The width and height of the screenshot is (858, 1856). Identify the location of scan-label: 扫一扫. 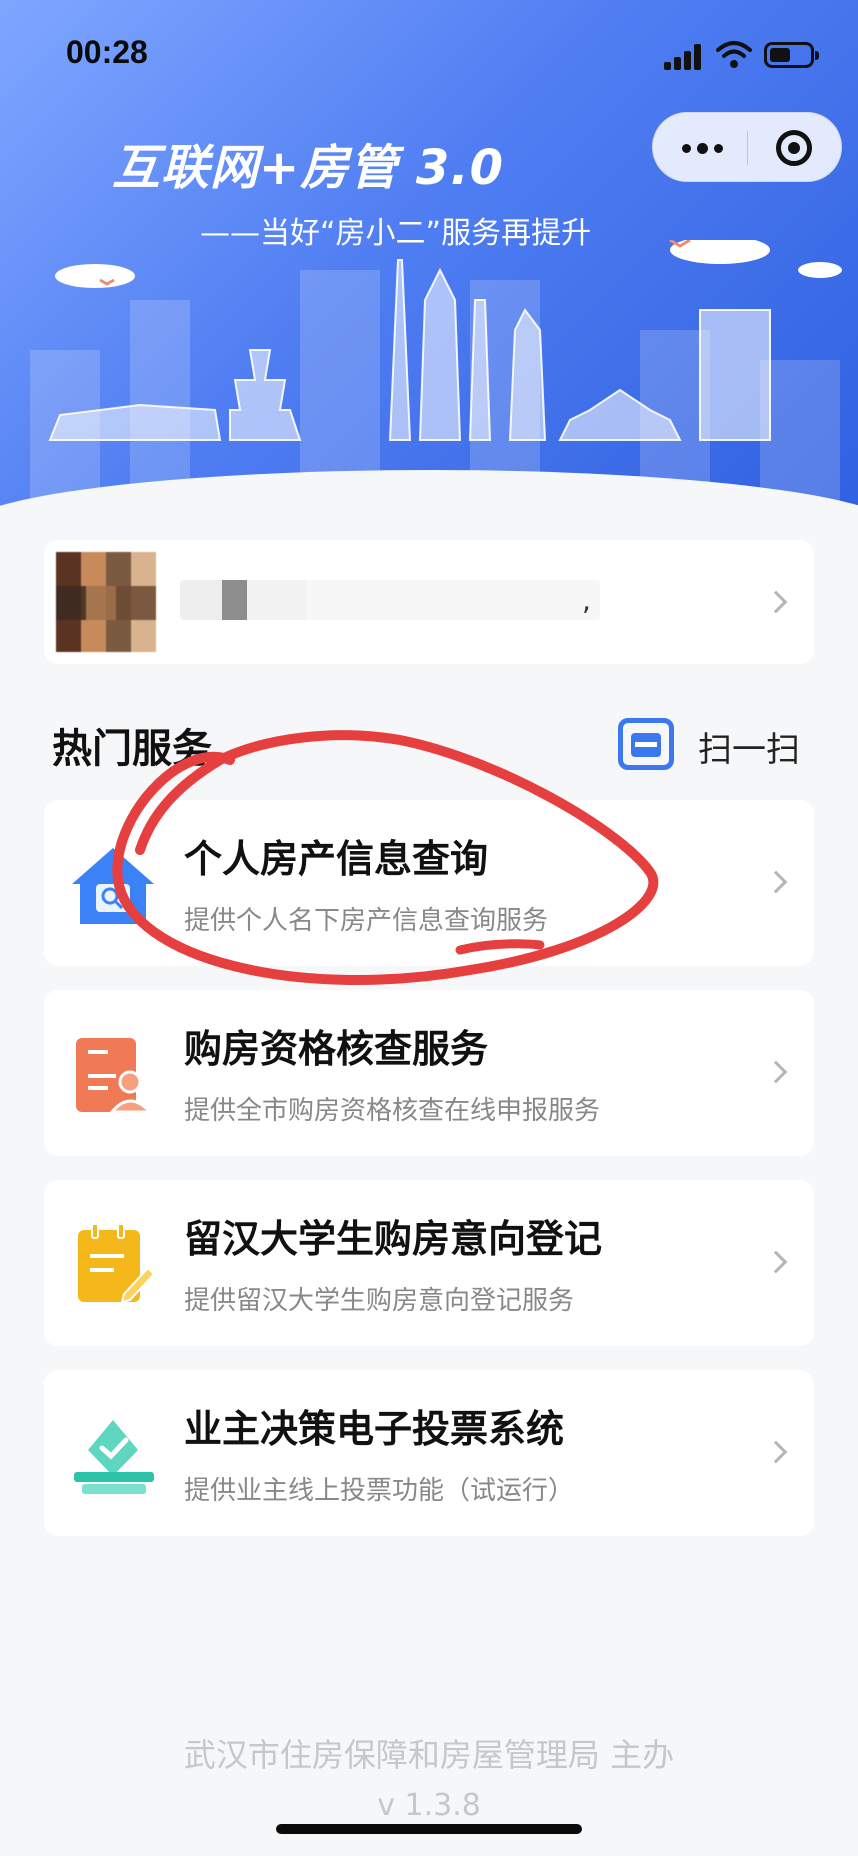
(749, 750).